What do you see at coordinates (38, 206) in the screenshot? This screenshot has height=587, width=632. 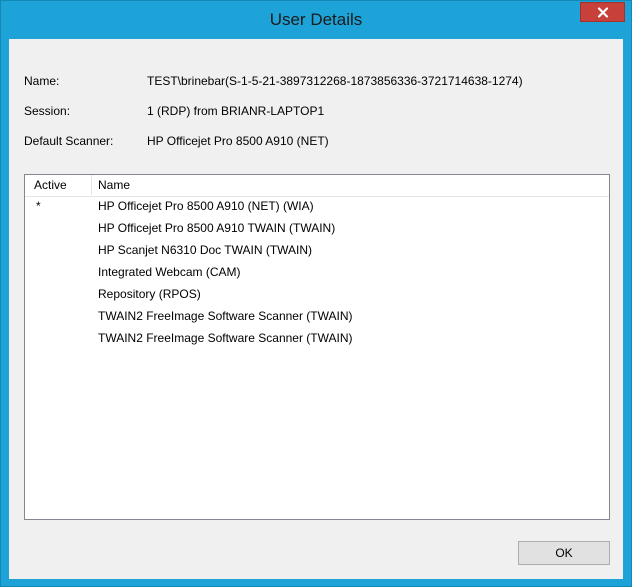 I see `active-marker: *` at bounding box center [38, 206].